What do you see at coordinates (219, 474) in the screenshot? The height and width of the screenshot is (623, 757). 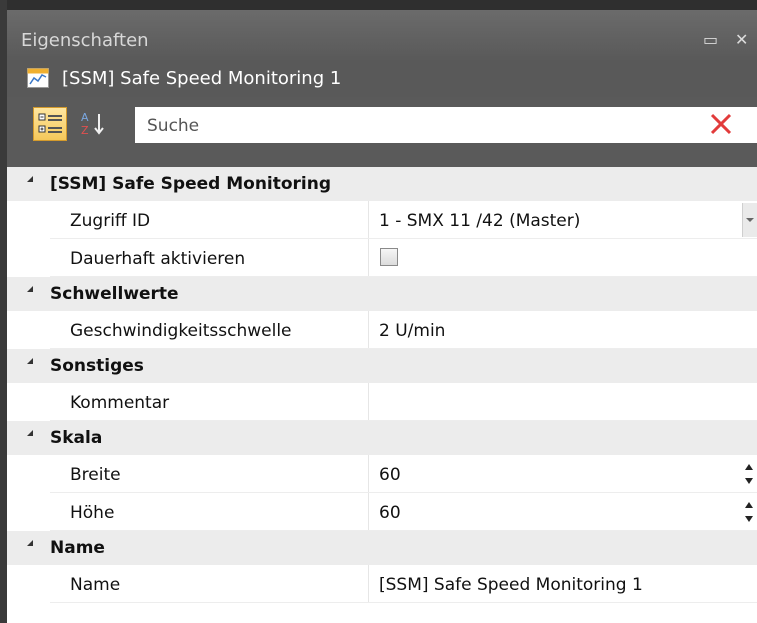 I see `property-name-cell: Breite` at bounding box center [219, 474].